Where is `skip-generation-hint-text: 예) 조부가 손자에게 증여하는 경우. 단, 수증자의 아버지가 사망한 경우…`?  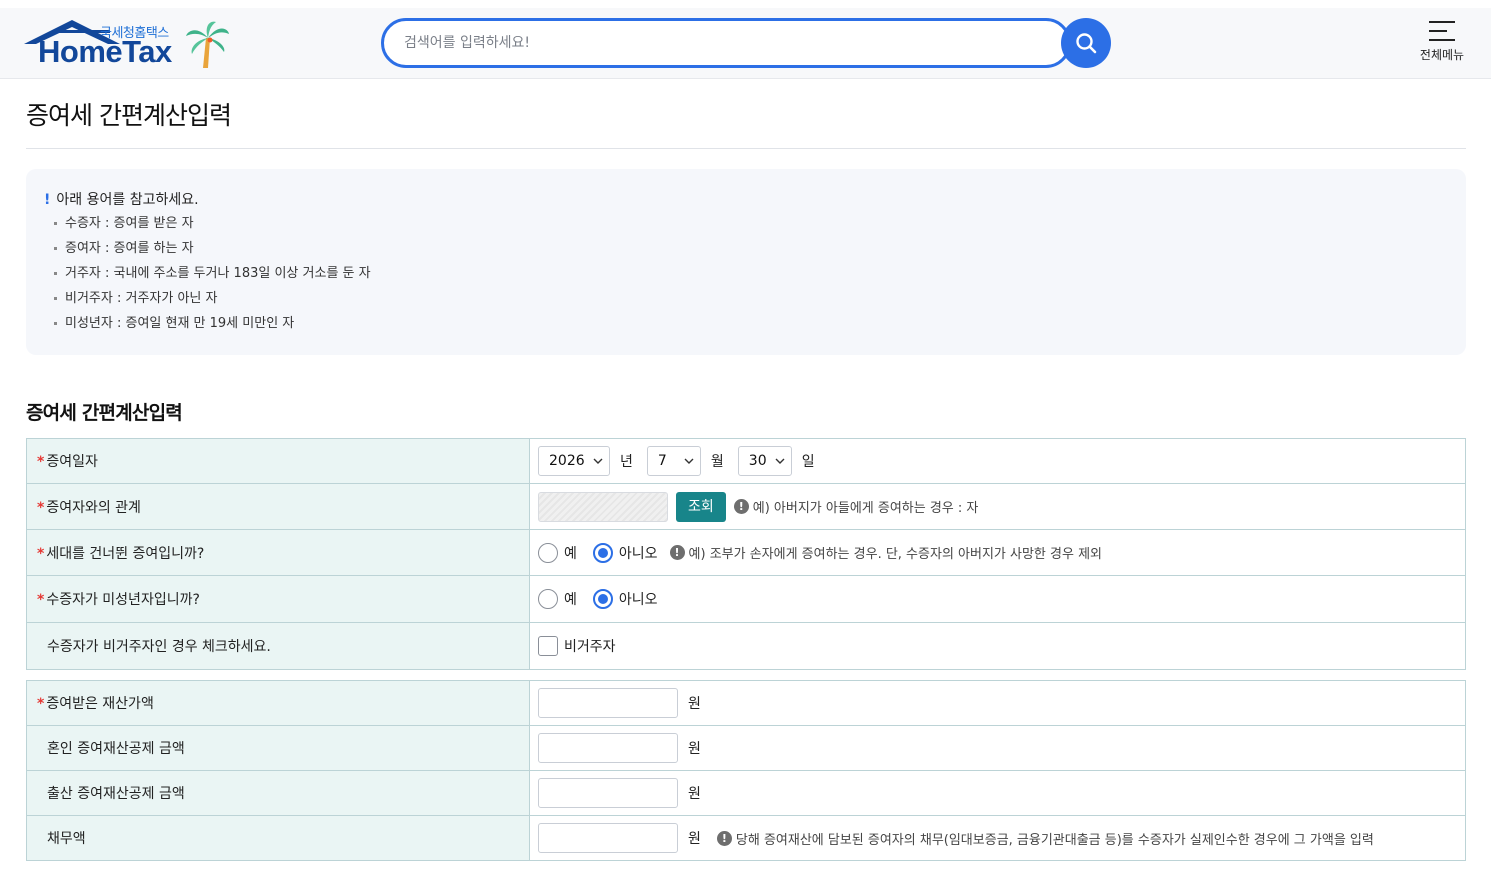
skip-generation-hint-text: 예) 조부가 손자에게 증여하는 경우. 단, 수증자의 아버지가 사망한 경우… is located at coordinates (895, 554).